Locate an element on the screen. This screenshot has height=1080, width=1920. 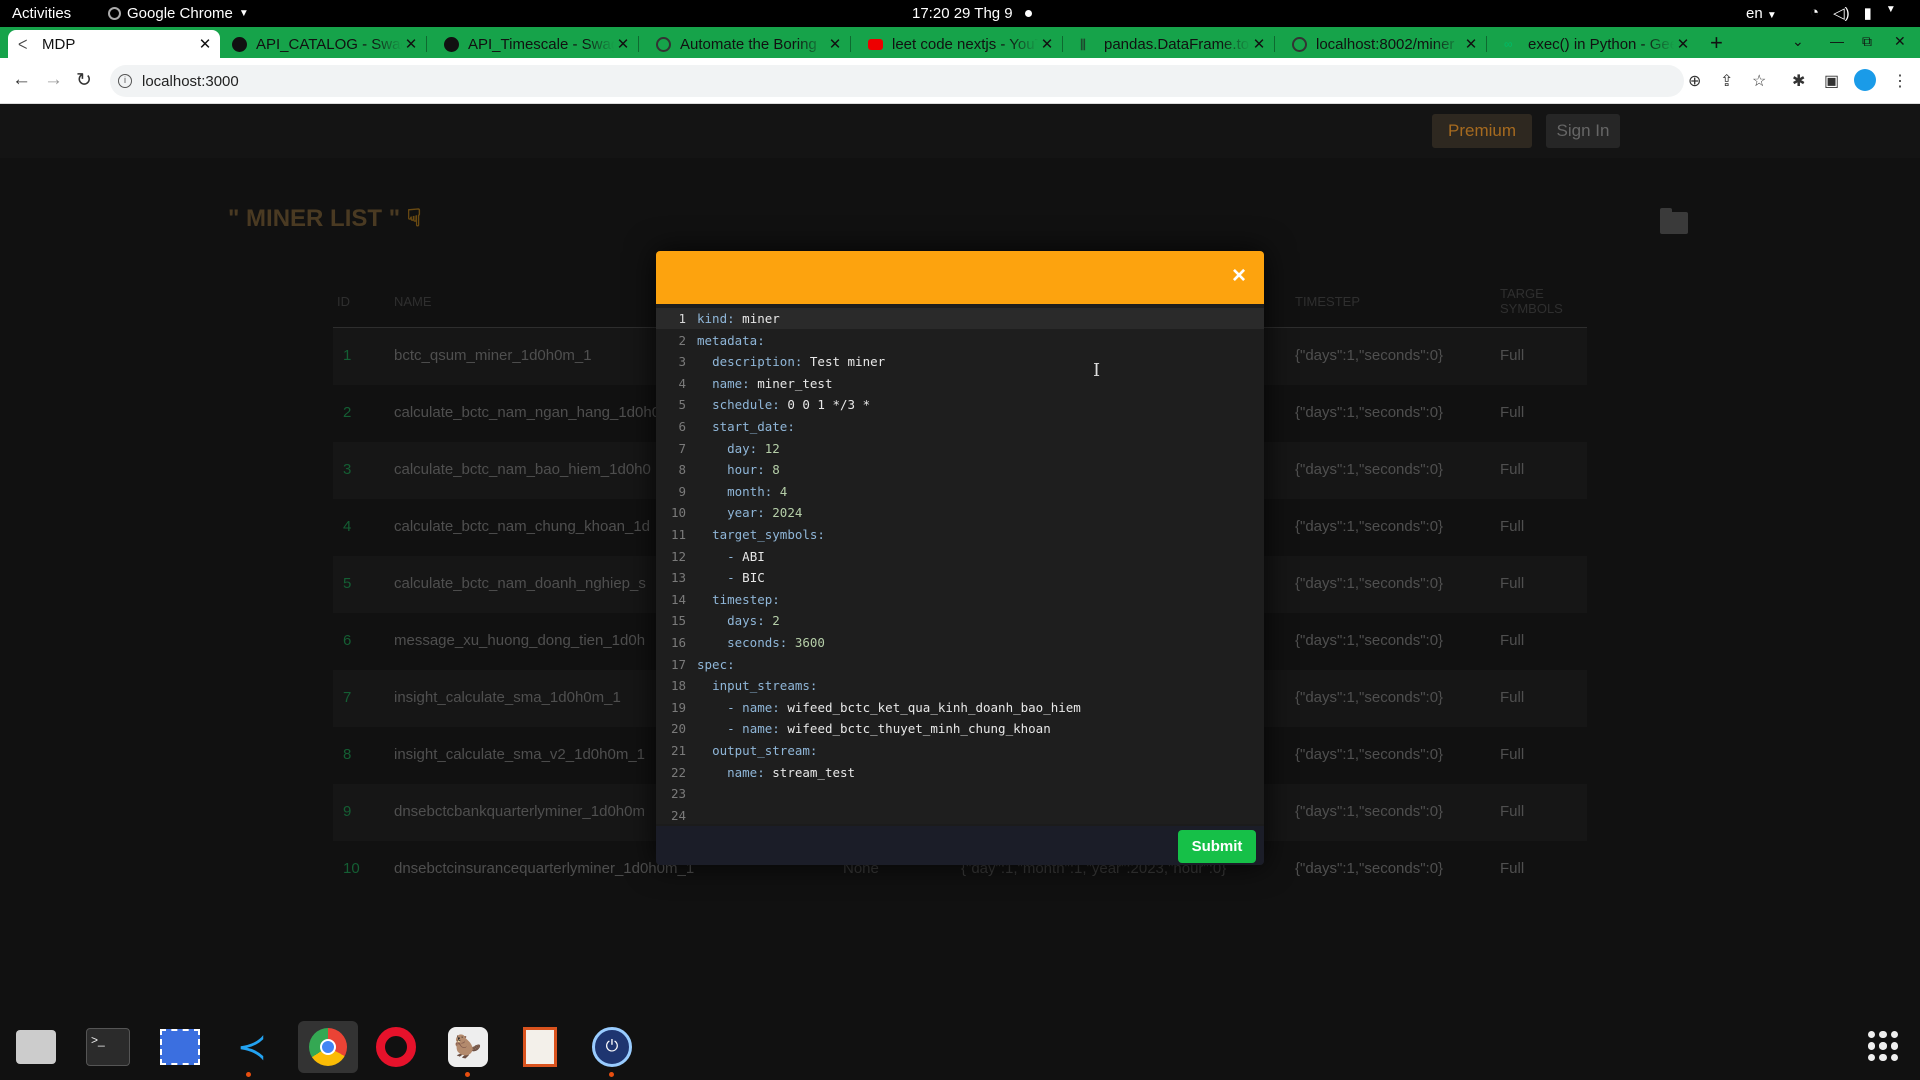
app-grid-icon is located at coordinates (1883, 1046).